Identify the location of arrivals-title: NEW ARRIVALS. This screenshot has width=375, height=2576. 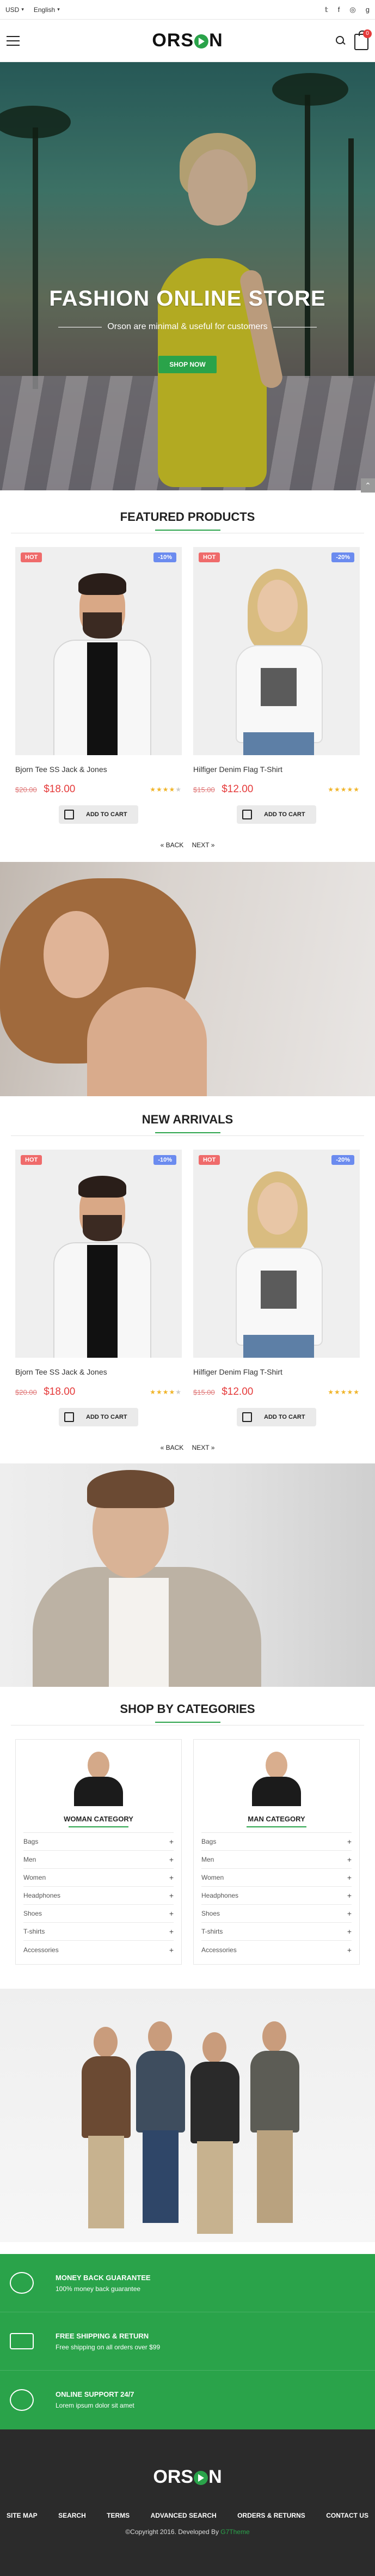
(187, 1119).